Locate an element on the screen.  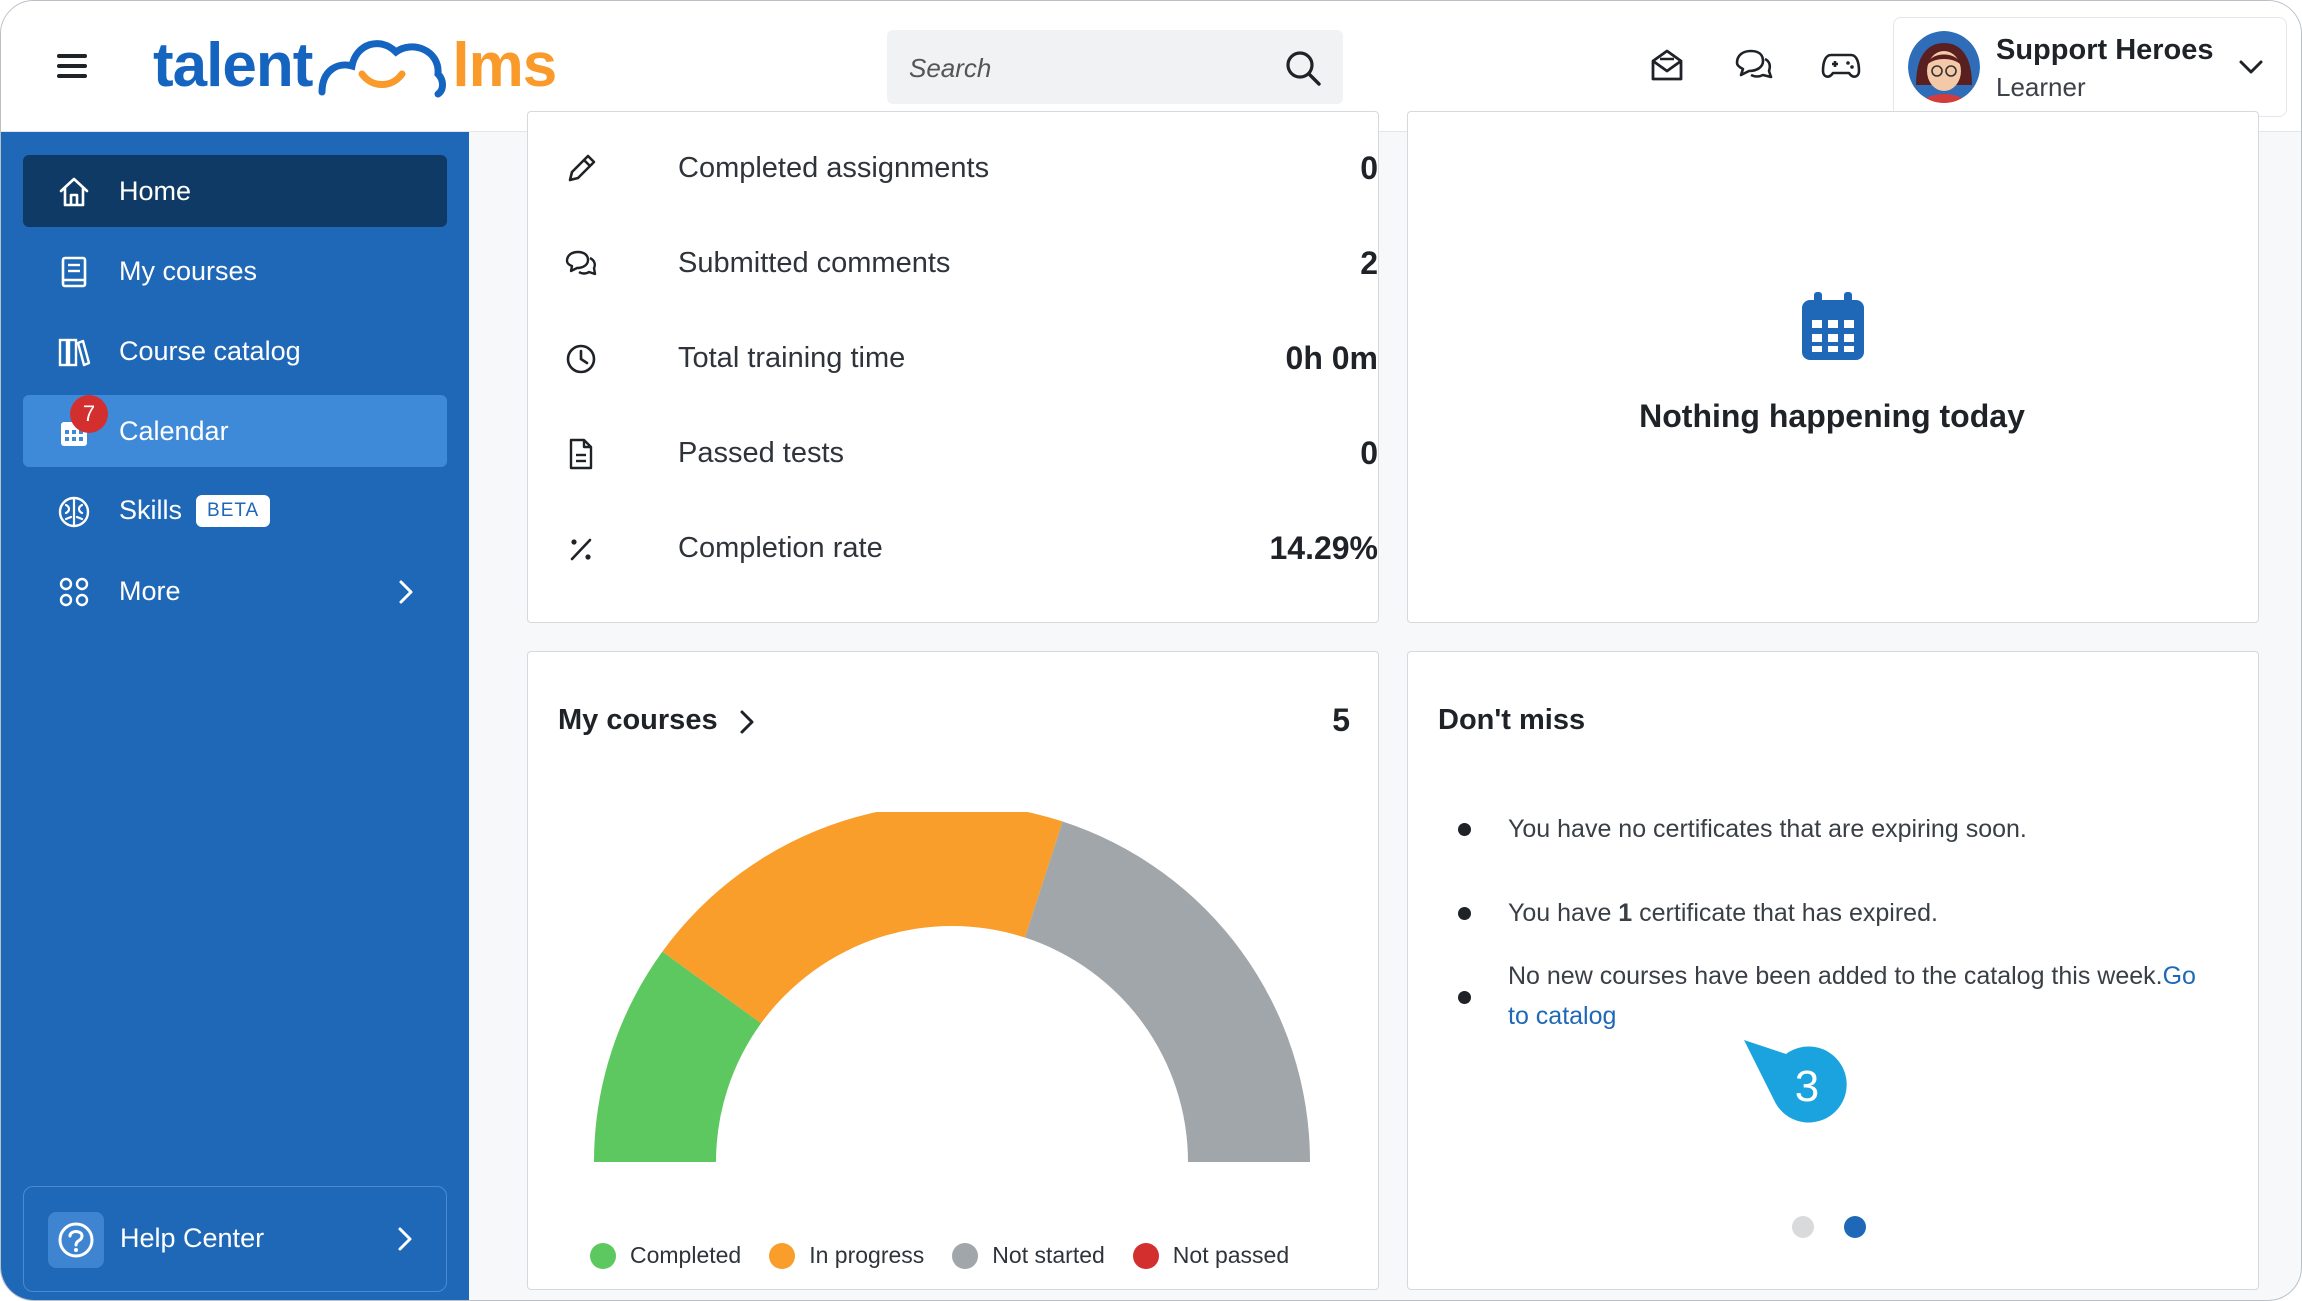
menu-icon is located at coordinates (74, 65).